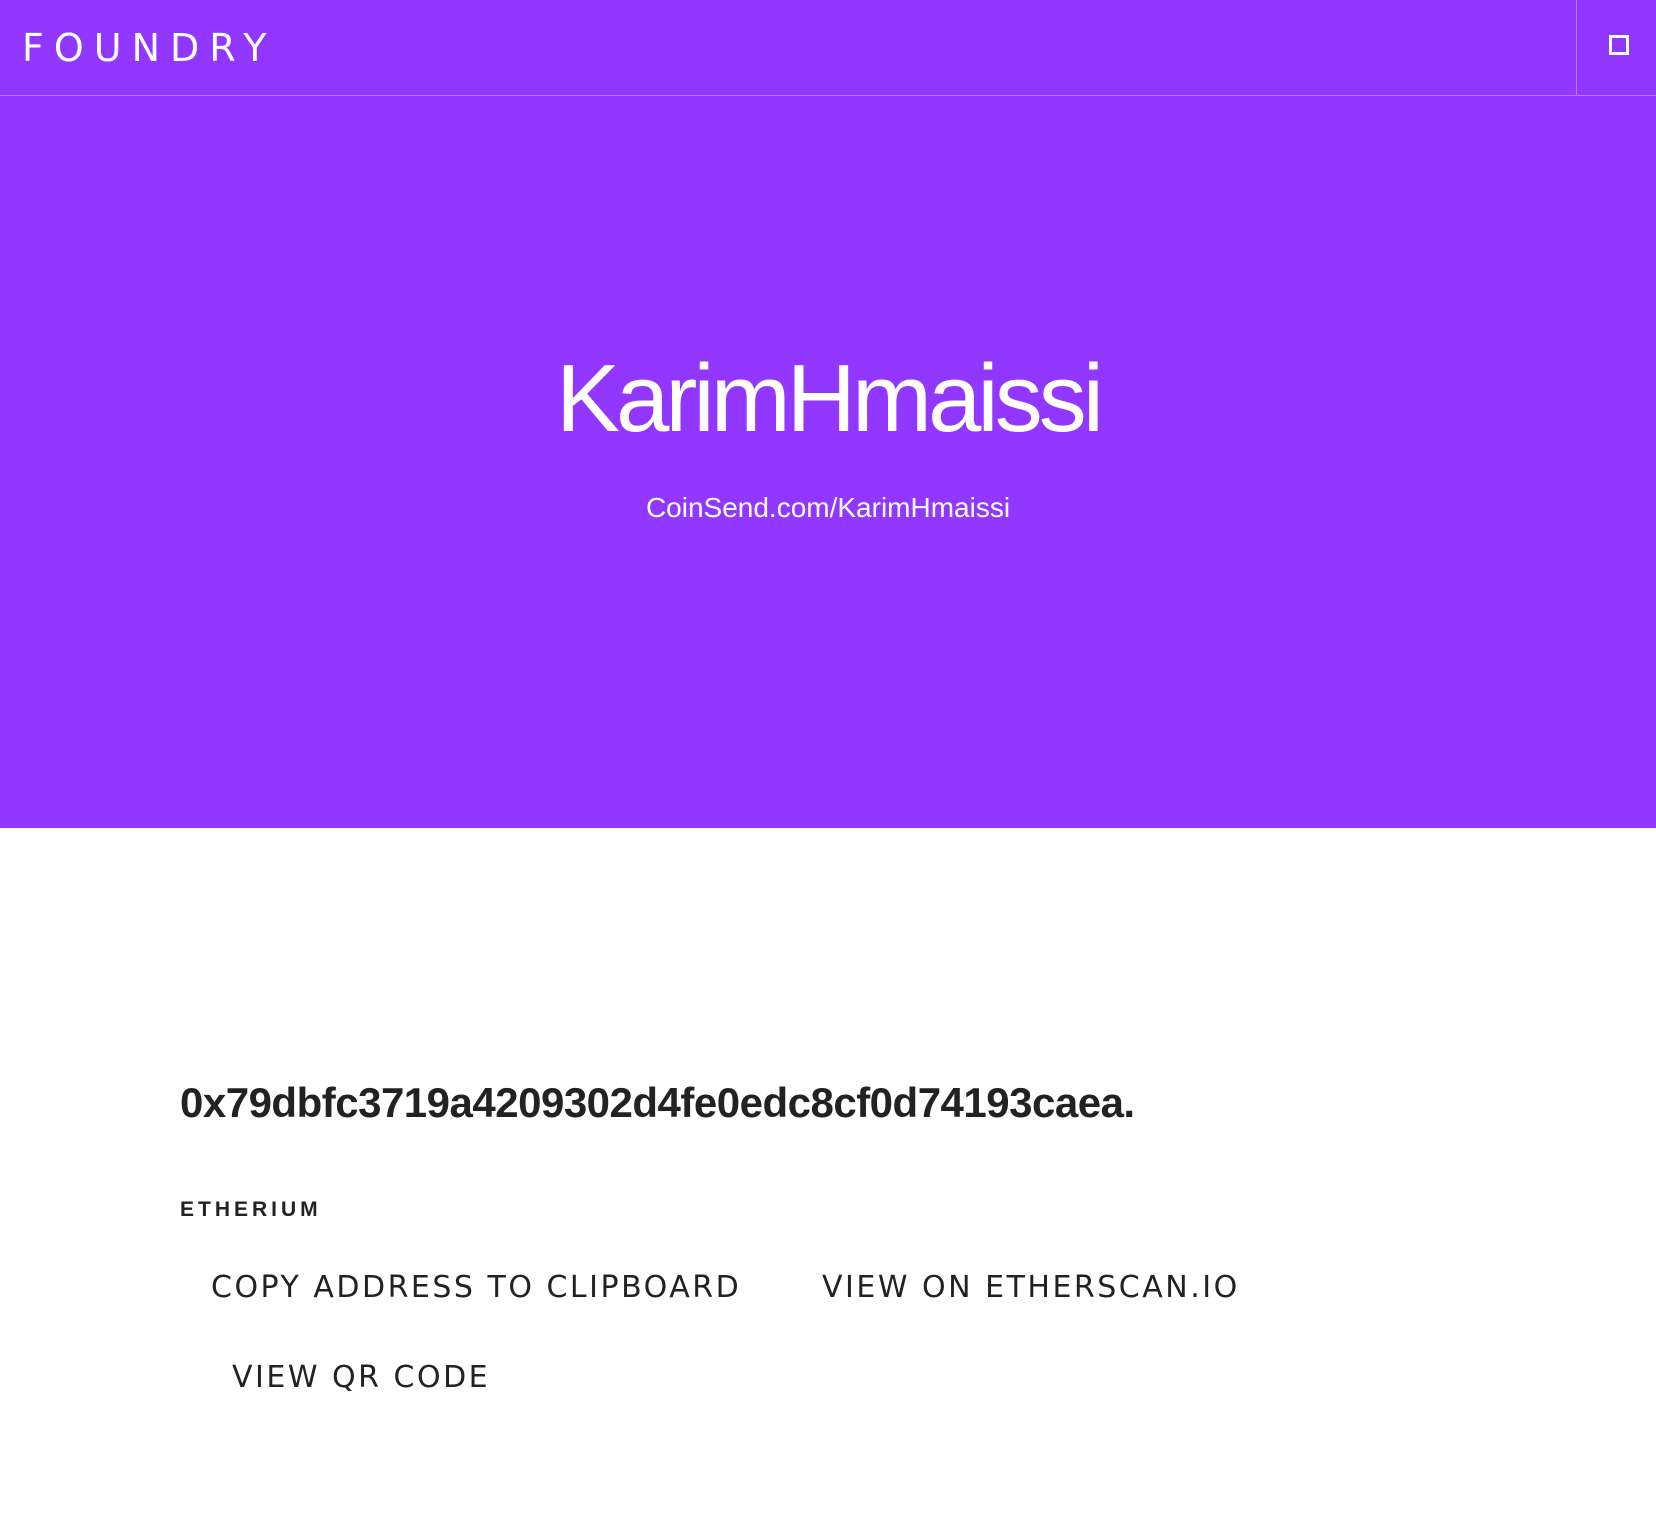 The image size is (1656, 1540). What do you see at coordinates (1031, 1288) in the screenshot?
I see `view-on-etherscan-link: VIEW ON ETHERSCAN.IO` at bounding box center [1031, 1288].